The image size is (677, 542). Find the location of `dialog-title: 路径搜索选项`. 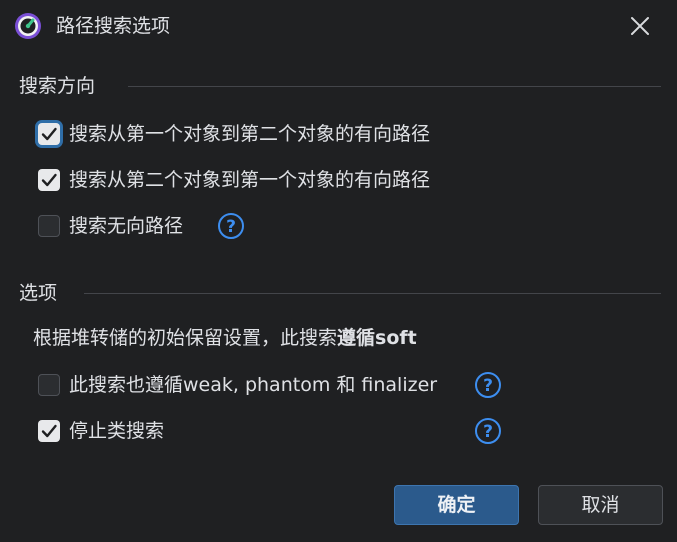

dialog-title: 路径搜索选项 is located at coordinates (113, 26).